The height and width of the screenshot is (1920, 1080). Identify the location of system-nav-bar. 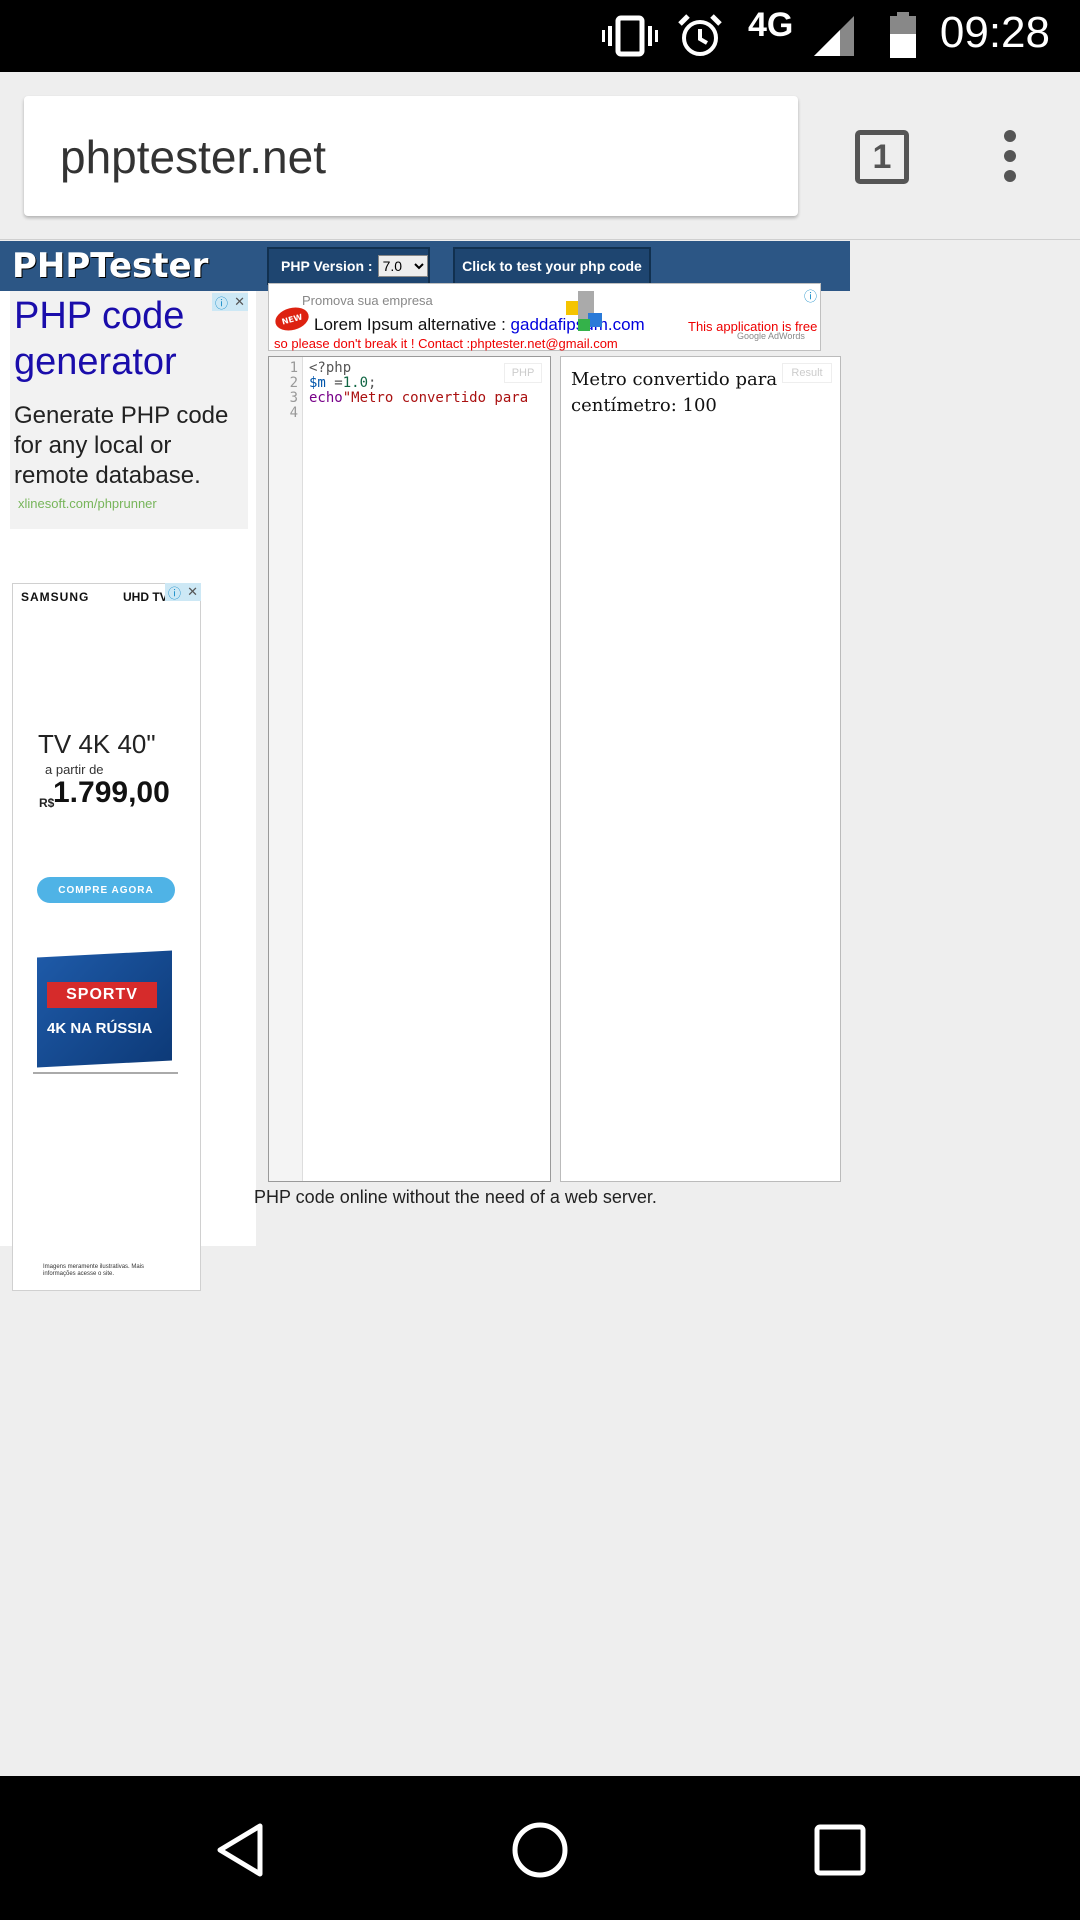
(540, 1848).